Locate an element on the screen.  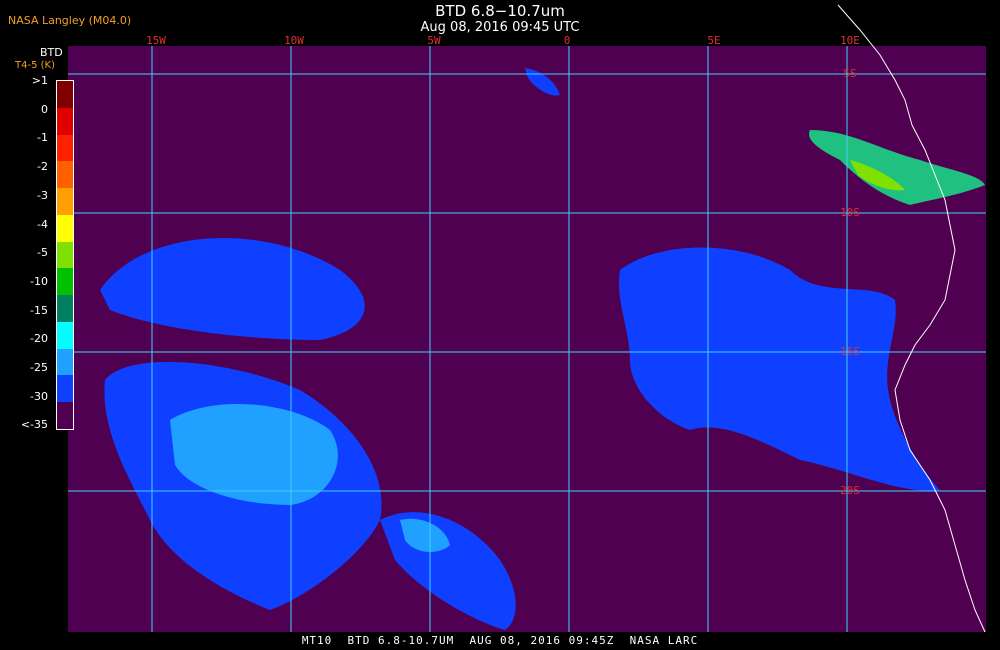
lon-label: 0 is located at coordinates (567, 40).